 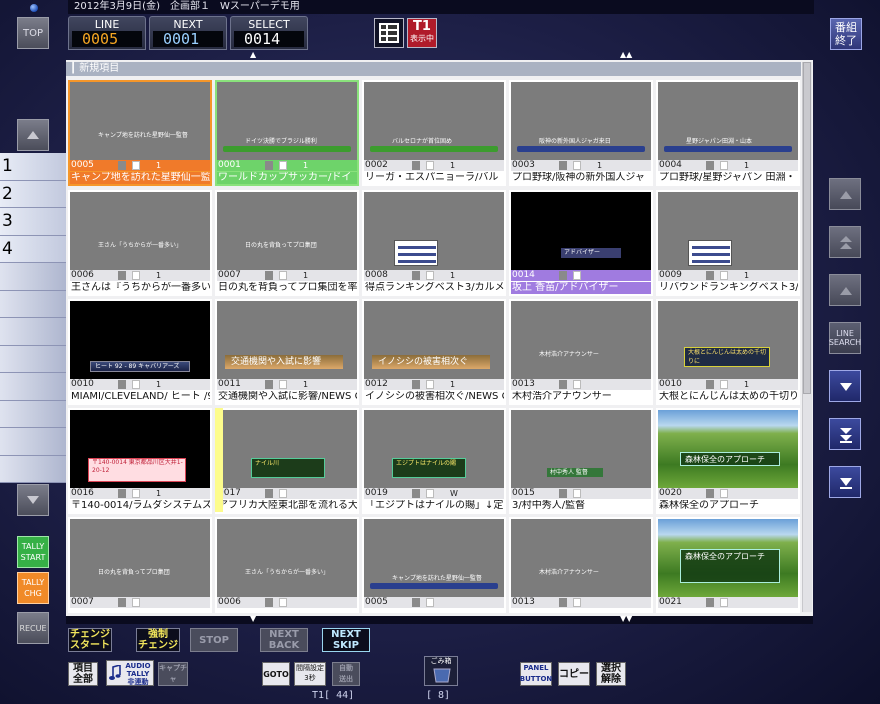 I want to click on ranking-board, so click(x=710, y=253).